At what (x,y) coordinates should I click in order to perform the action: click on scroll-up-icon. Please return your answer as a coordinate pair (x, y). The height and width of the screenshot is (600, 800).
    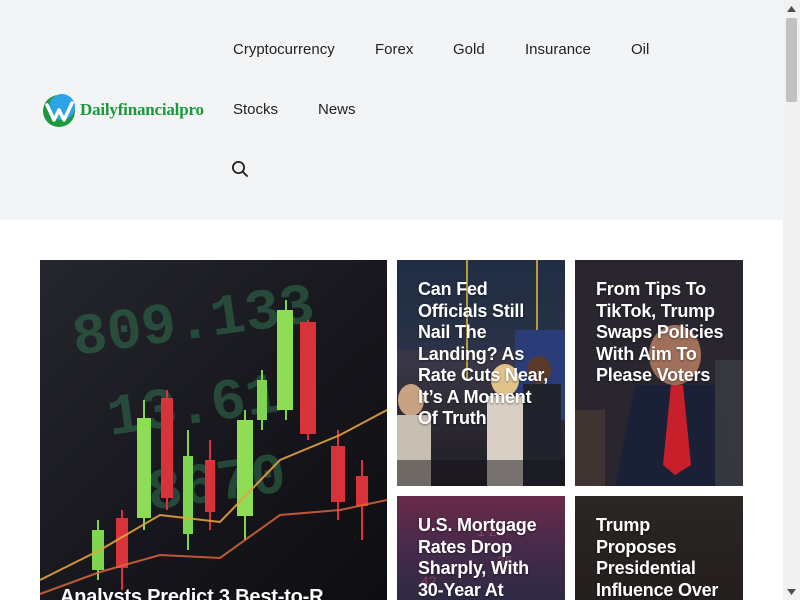
    Looking at the image, I should click on (791, 8).